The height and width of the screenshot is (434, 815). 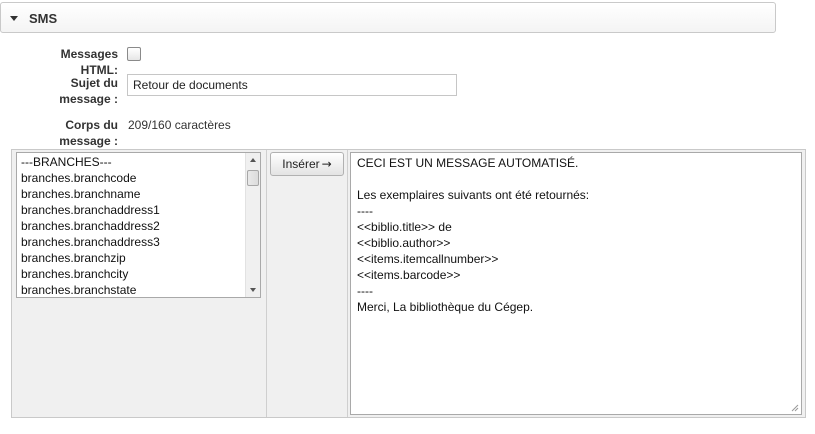 What do you see at coordinates (388, 17) in the screenshot?
I see `sms-section-header: SMS` at bounding box center [388, 17].